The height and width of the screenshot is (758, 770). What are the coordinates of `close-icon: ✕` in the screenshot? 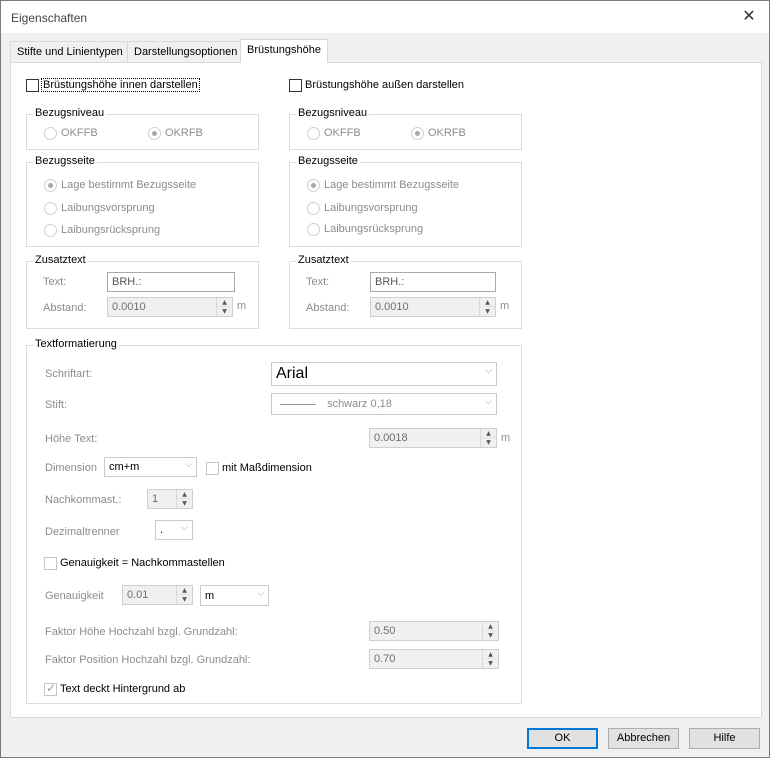 It's located at (749, 17).